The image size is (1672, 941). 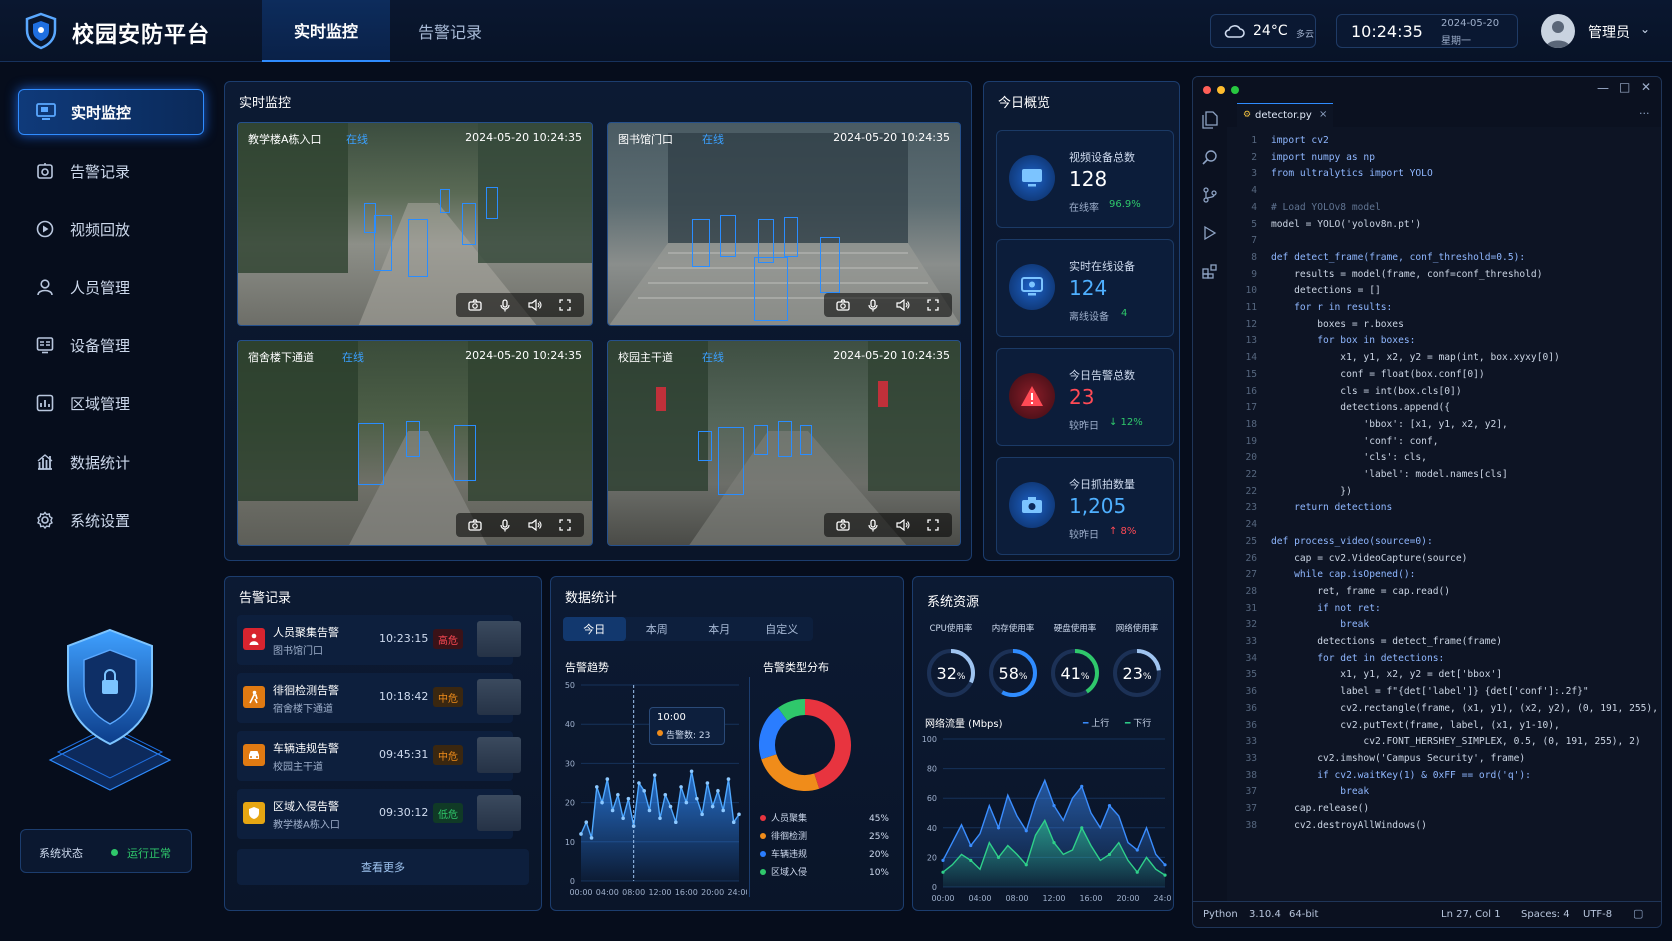 I want to click on sidebar-item-live: 实时监控, so click(x=111, y=112).